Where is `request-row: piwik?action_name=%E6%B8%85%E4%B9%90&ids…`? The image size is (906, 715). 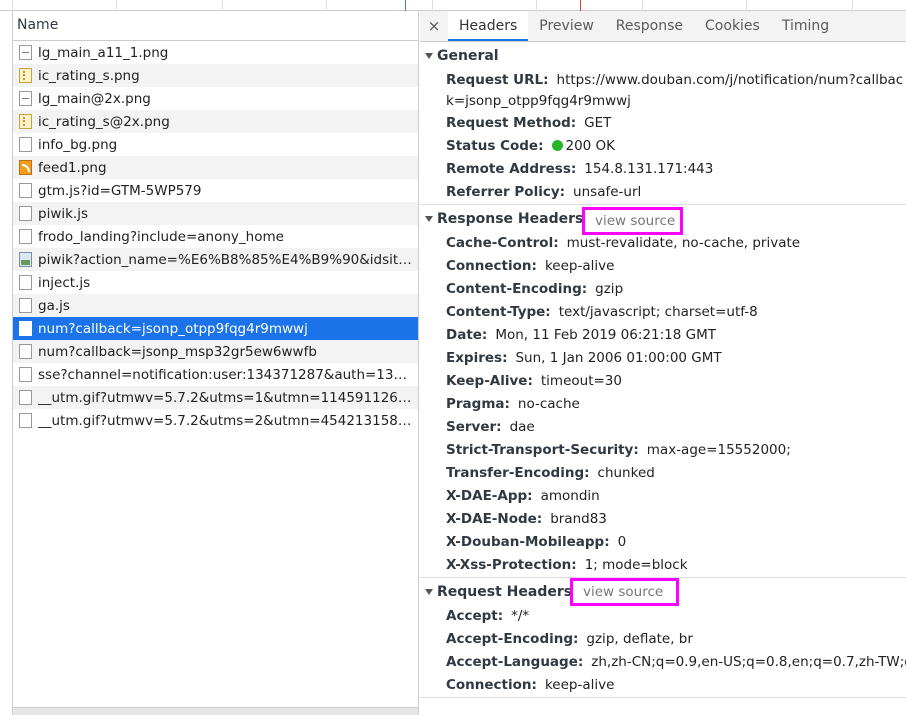 request-row: piwik?action_name=%E6%B8%85%E4%B9%90&ids… is located at coordinates (215, 259).